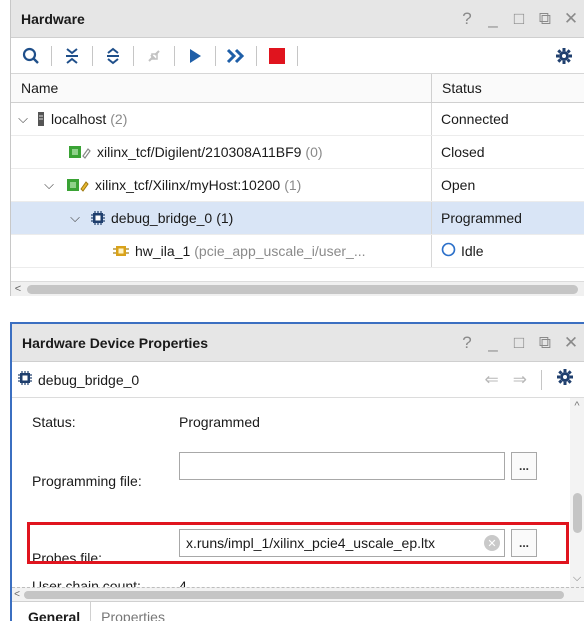 Image resolution: width=584 pixels, height=621 pixels. What do you see at coordinates (314, 152) in the screenshot?
I see `row-count: (0)` at bounding box center [314, 152].